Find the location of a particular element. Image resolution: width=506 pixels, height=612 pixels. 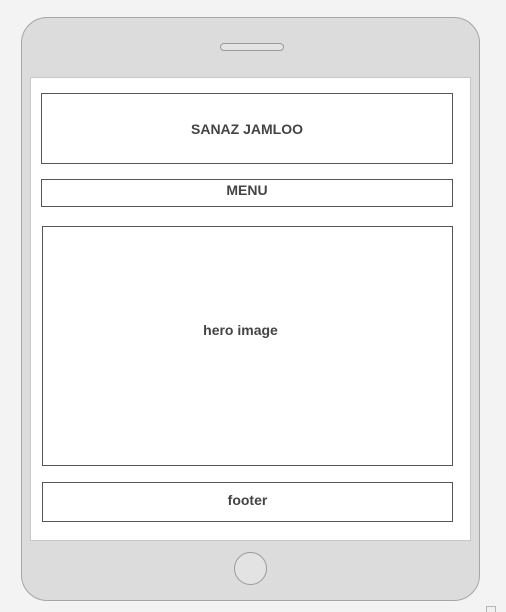

footer-label: footer is located at coordinates (247, 500).